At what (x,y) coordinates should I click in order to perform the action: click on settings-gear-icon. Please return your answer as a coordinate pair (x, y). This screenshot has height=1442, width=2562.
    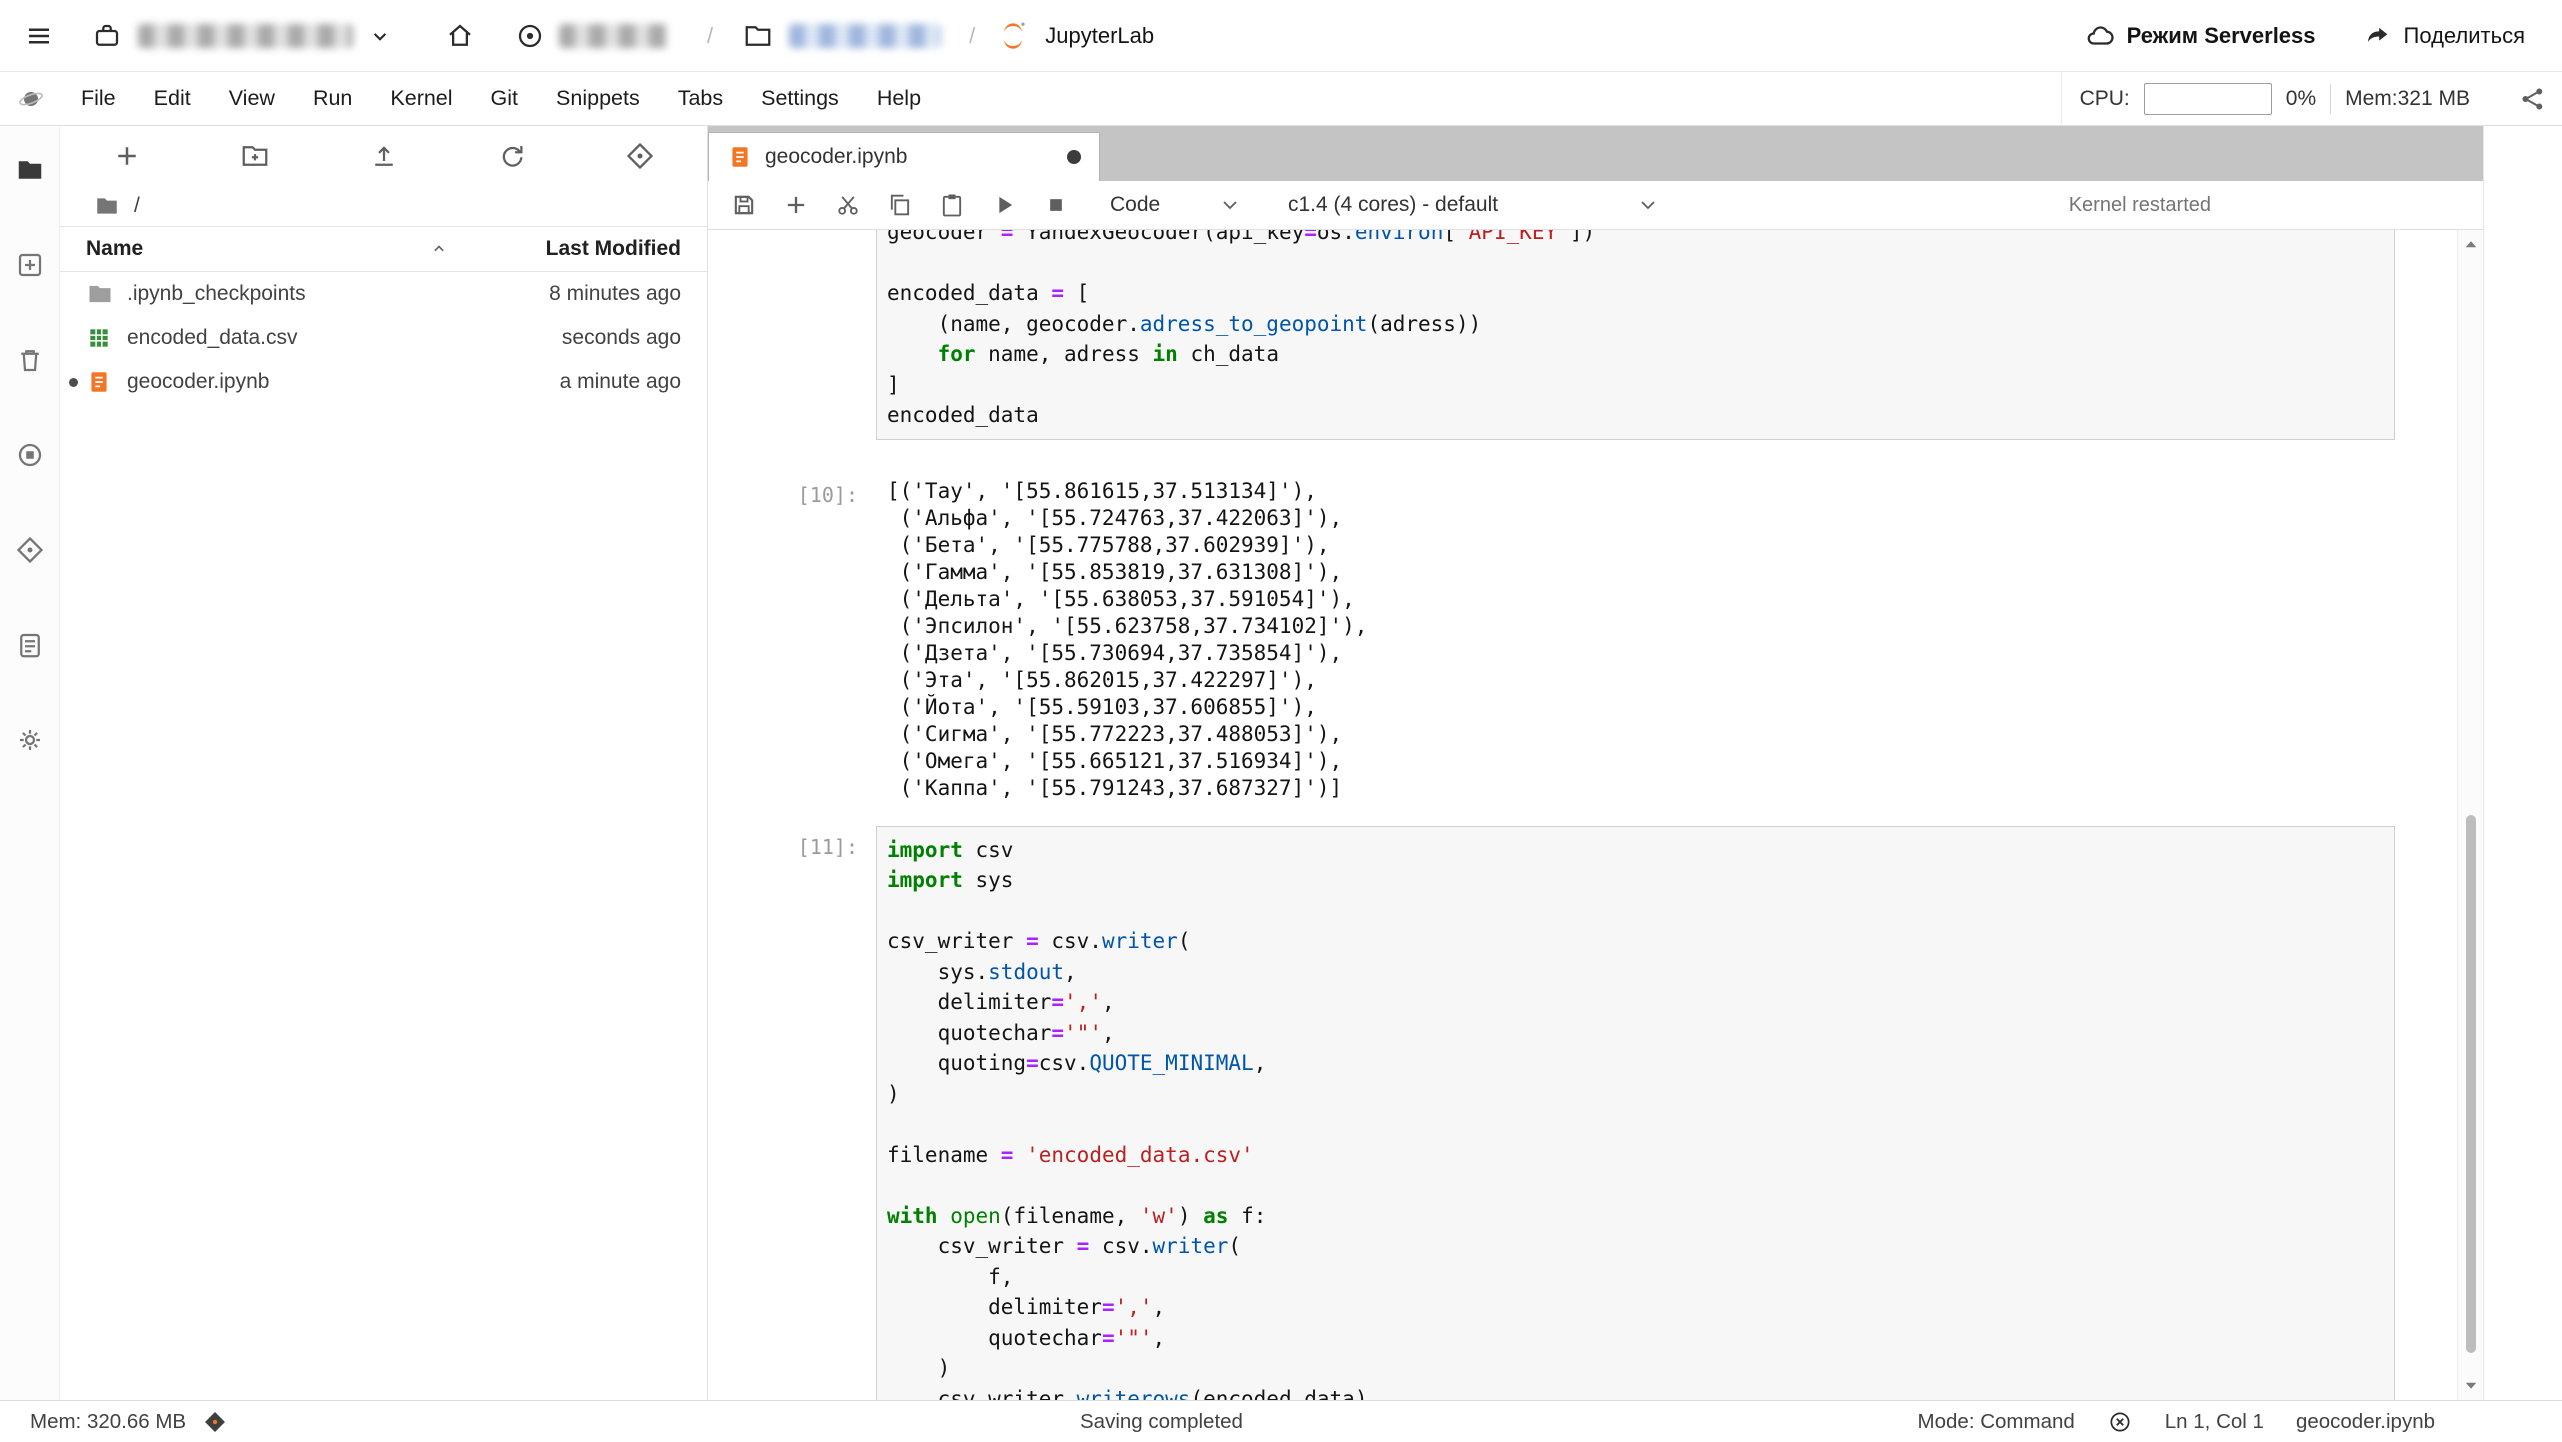
    Looking at the image, I should click on (30, 740).